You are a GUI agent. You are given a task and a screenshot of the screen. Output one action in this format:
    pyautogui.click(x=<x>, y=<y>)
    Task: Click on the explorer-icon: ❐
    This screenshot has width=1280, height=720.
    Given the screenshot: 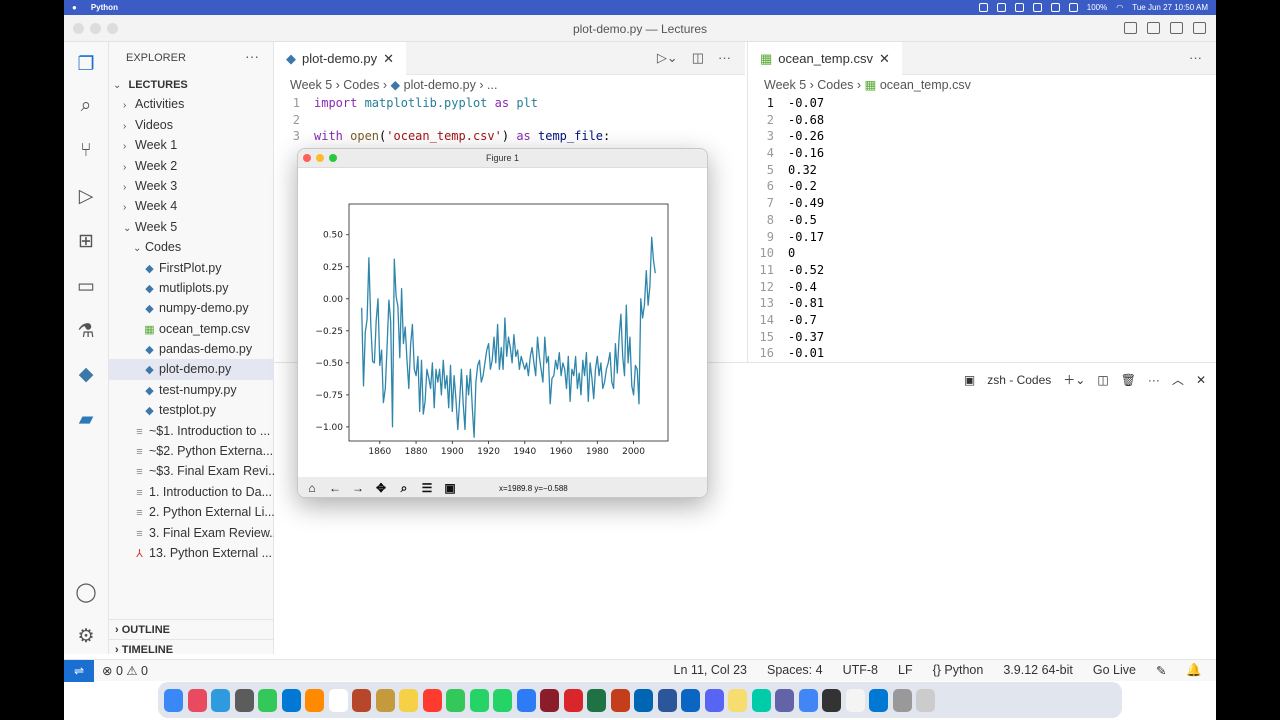 What is the action you would take?
    pyautogui.click(x=86, y=64)
    